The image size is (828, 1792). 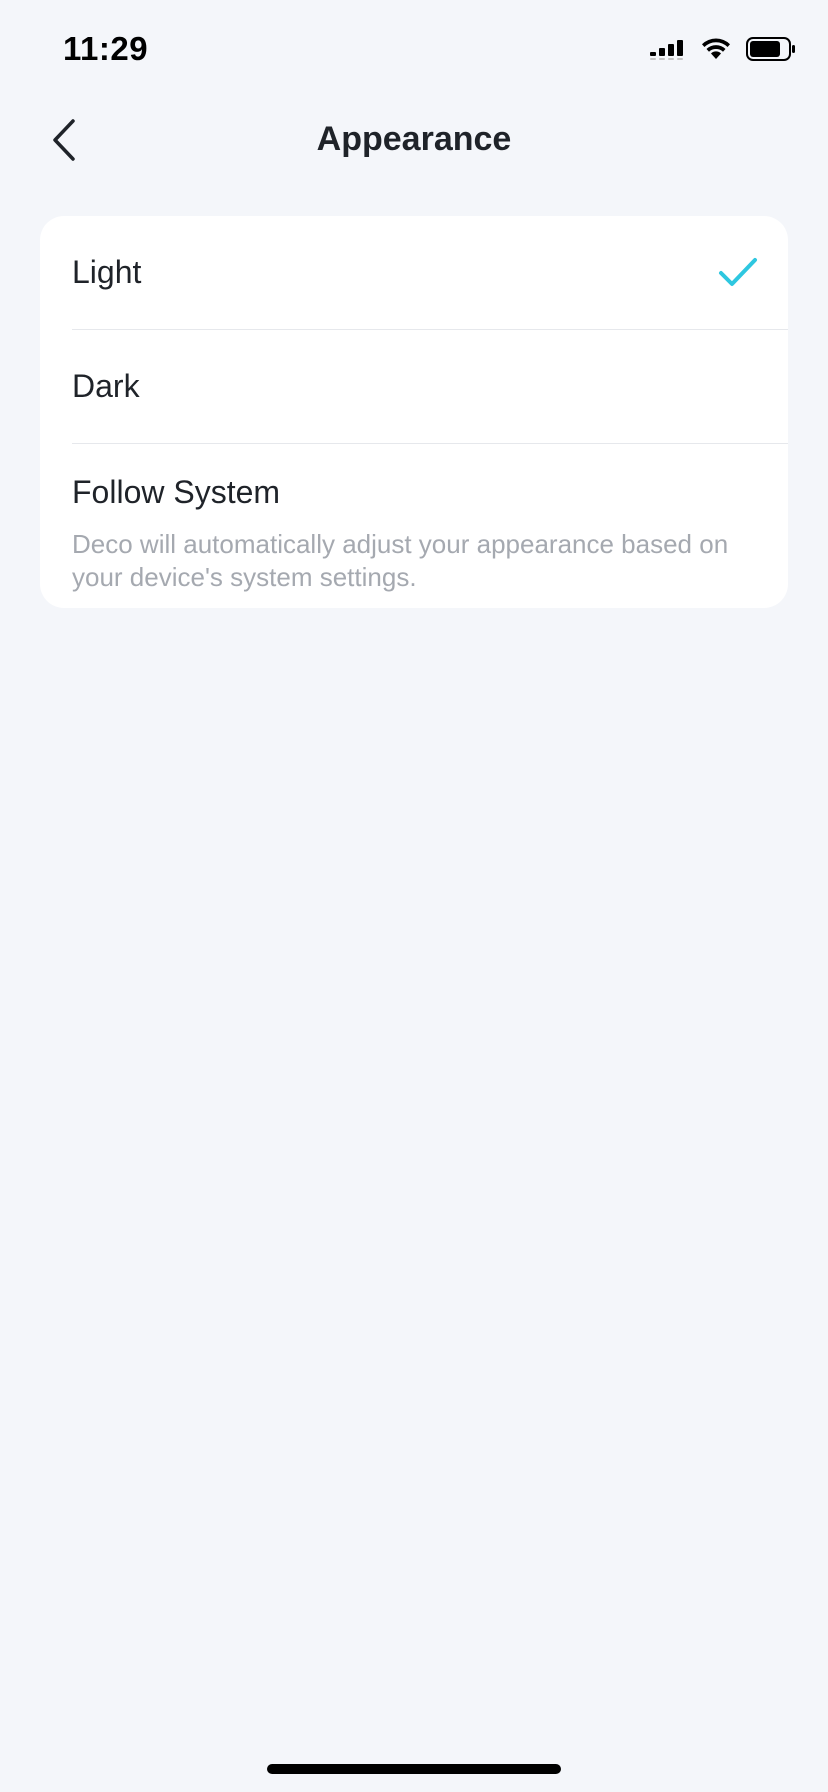 I want to click on option-dark: Dark, so click(x=414, y=387).